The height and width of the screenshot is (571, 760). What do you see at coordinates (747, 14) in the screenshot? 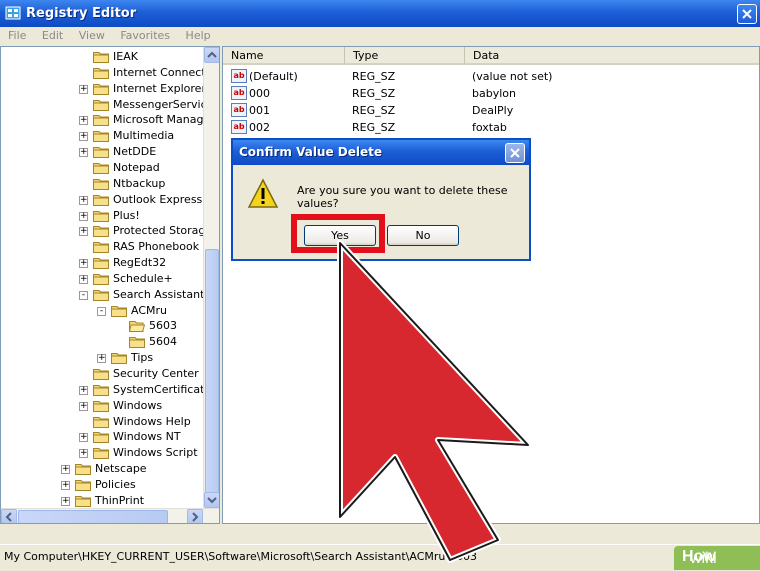
I see `window-close-button` at bounding box center [747, 14].